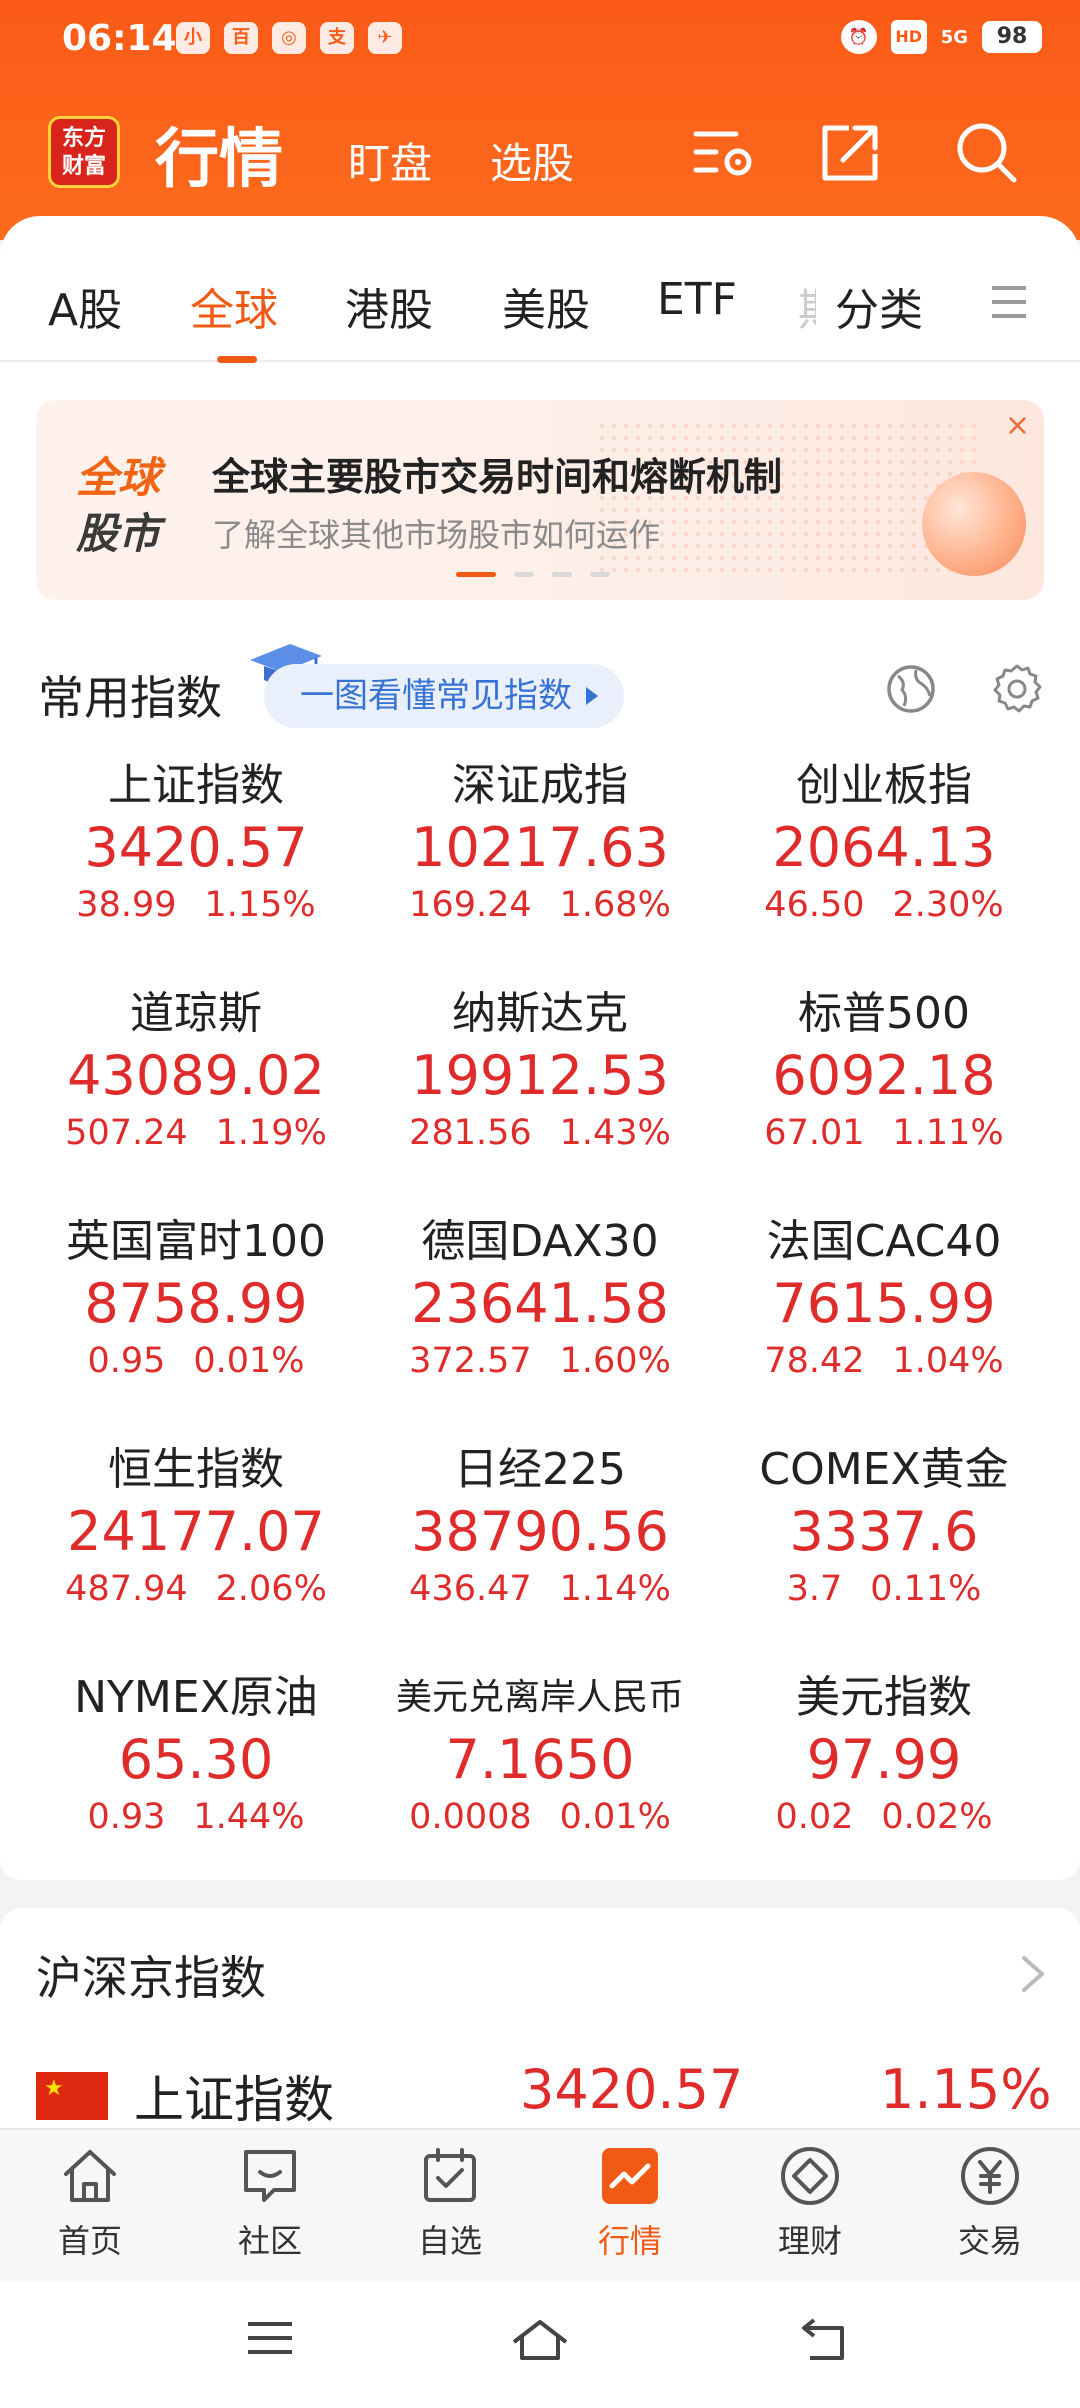 The image size is (1080, 2408). Describe the element at coordinates (470, 1589) in the screenshot. I see `index-change: 436.47` at that location.